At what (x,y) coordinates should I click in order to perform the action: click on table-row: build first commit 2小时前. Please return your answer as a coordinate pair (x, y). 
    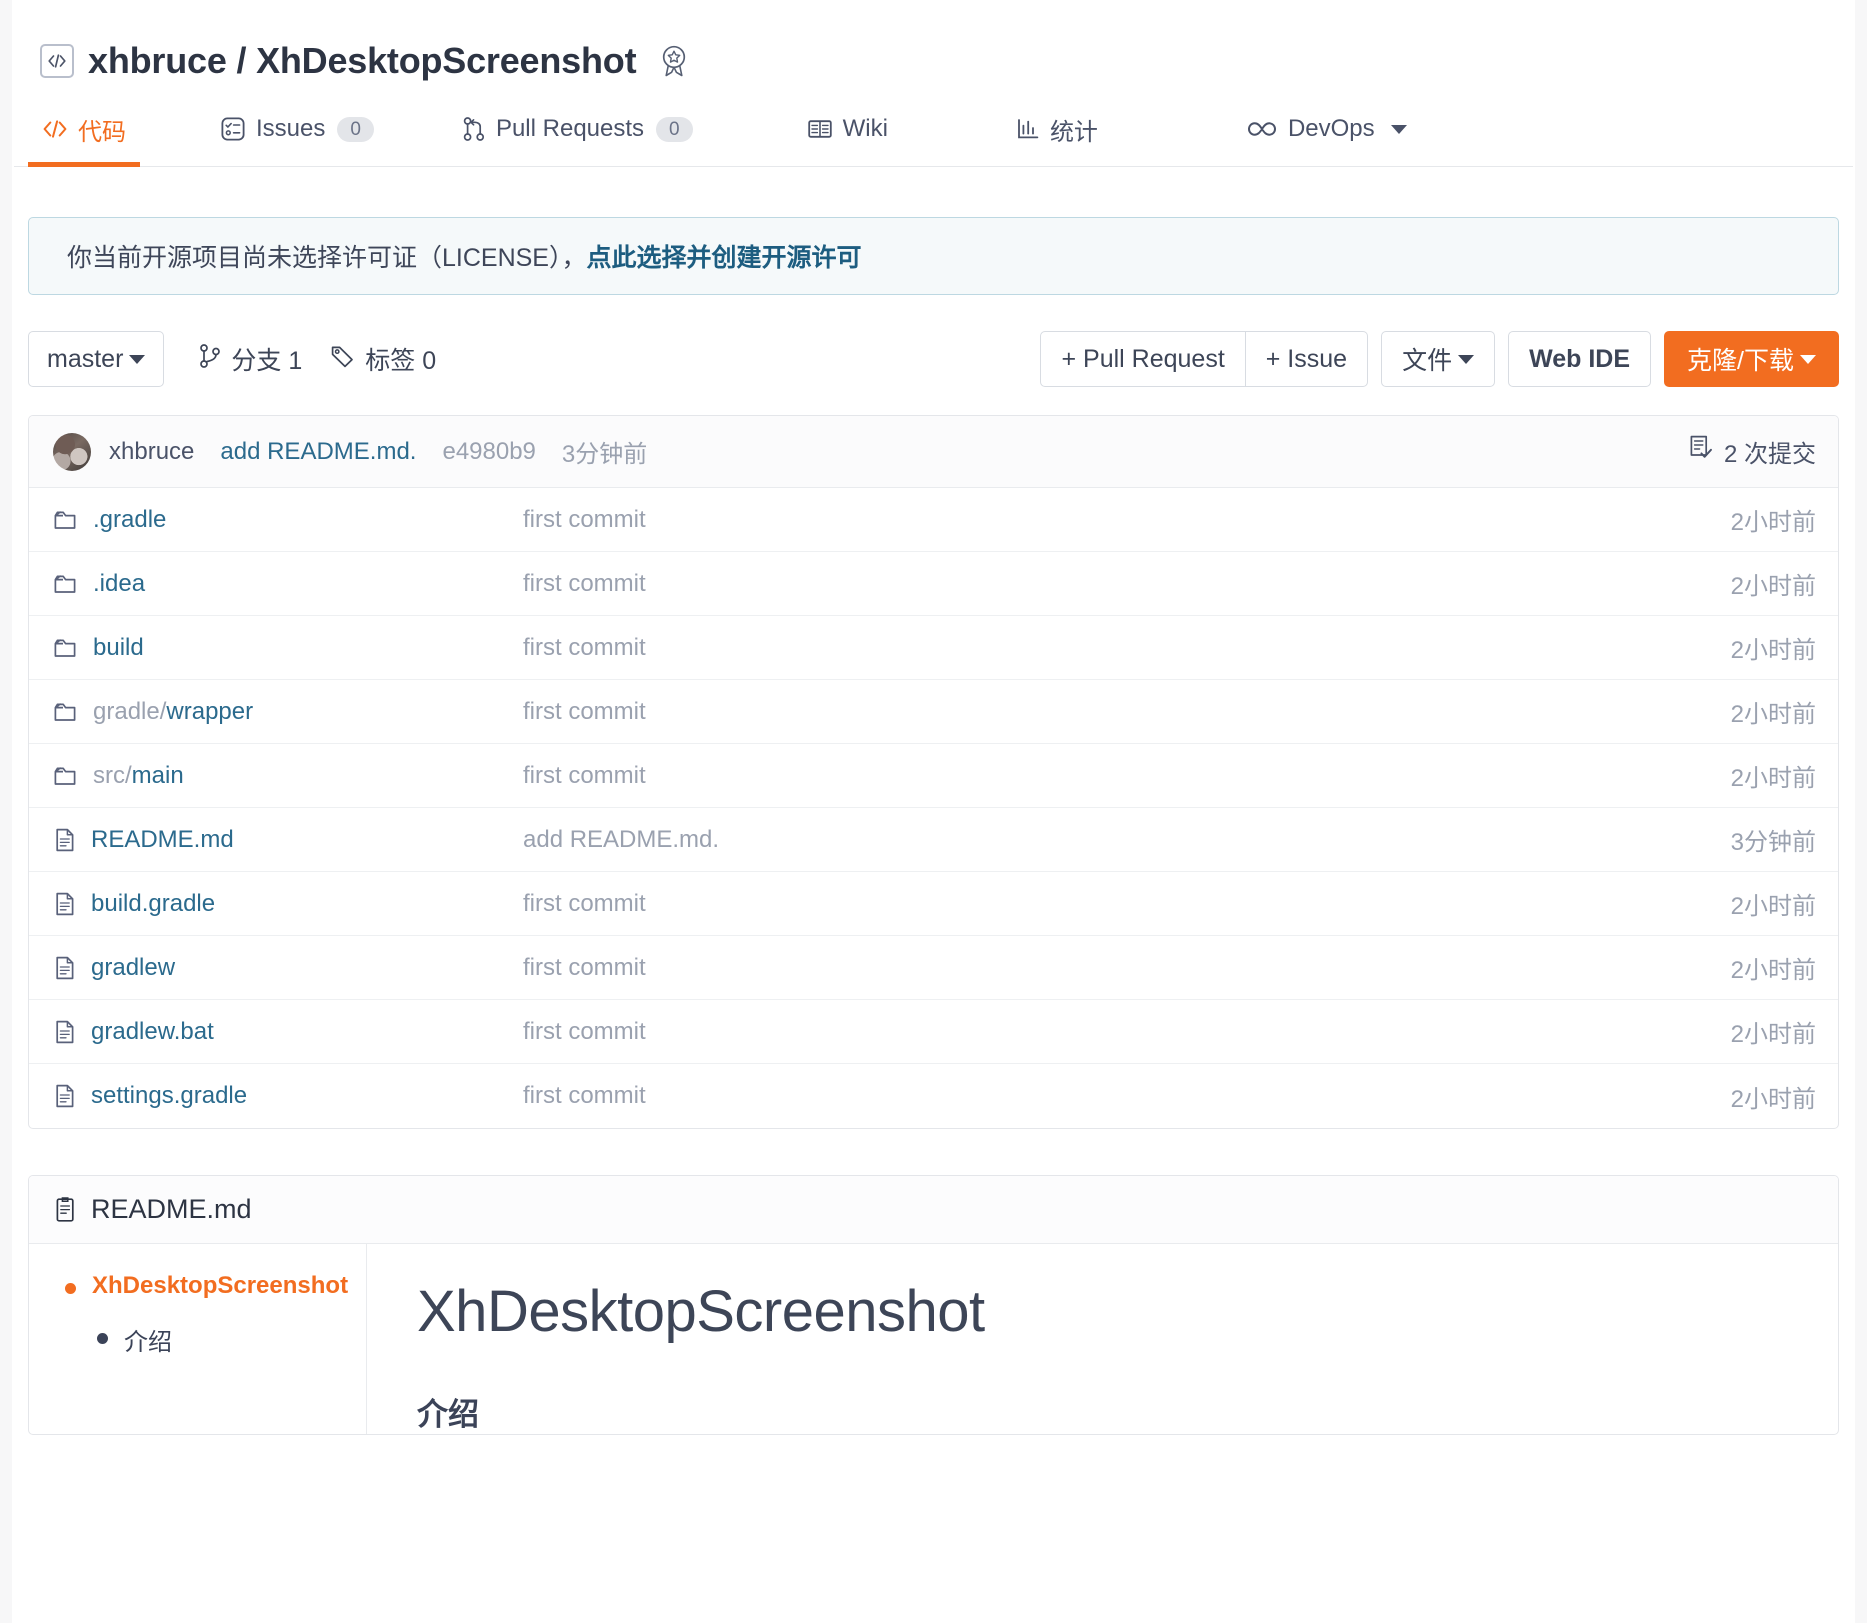
    Looking at the image, I should click on (933, 648).